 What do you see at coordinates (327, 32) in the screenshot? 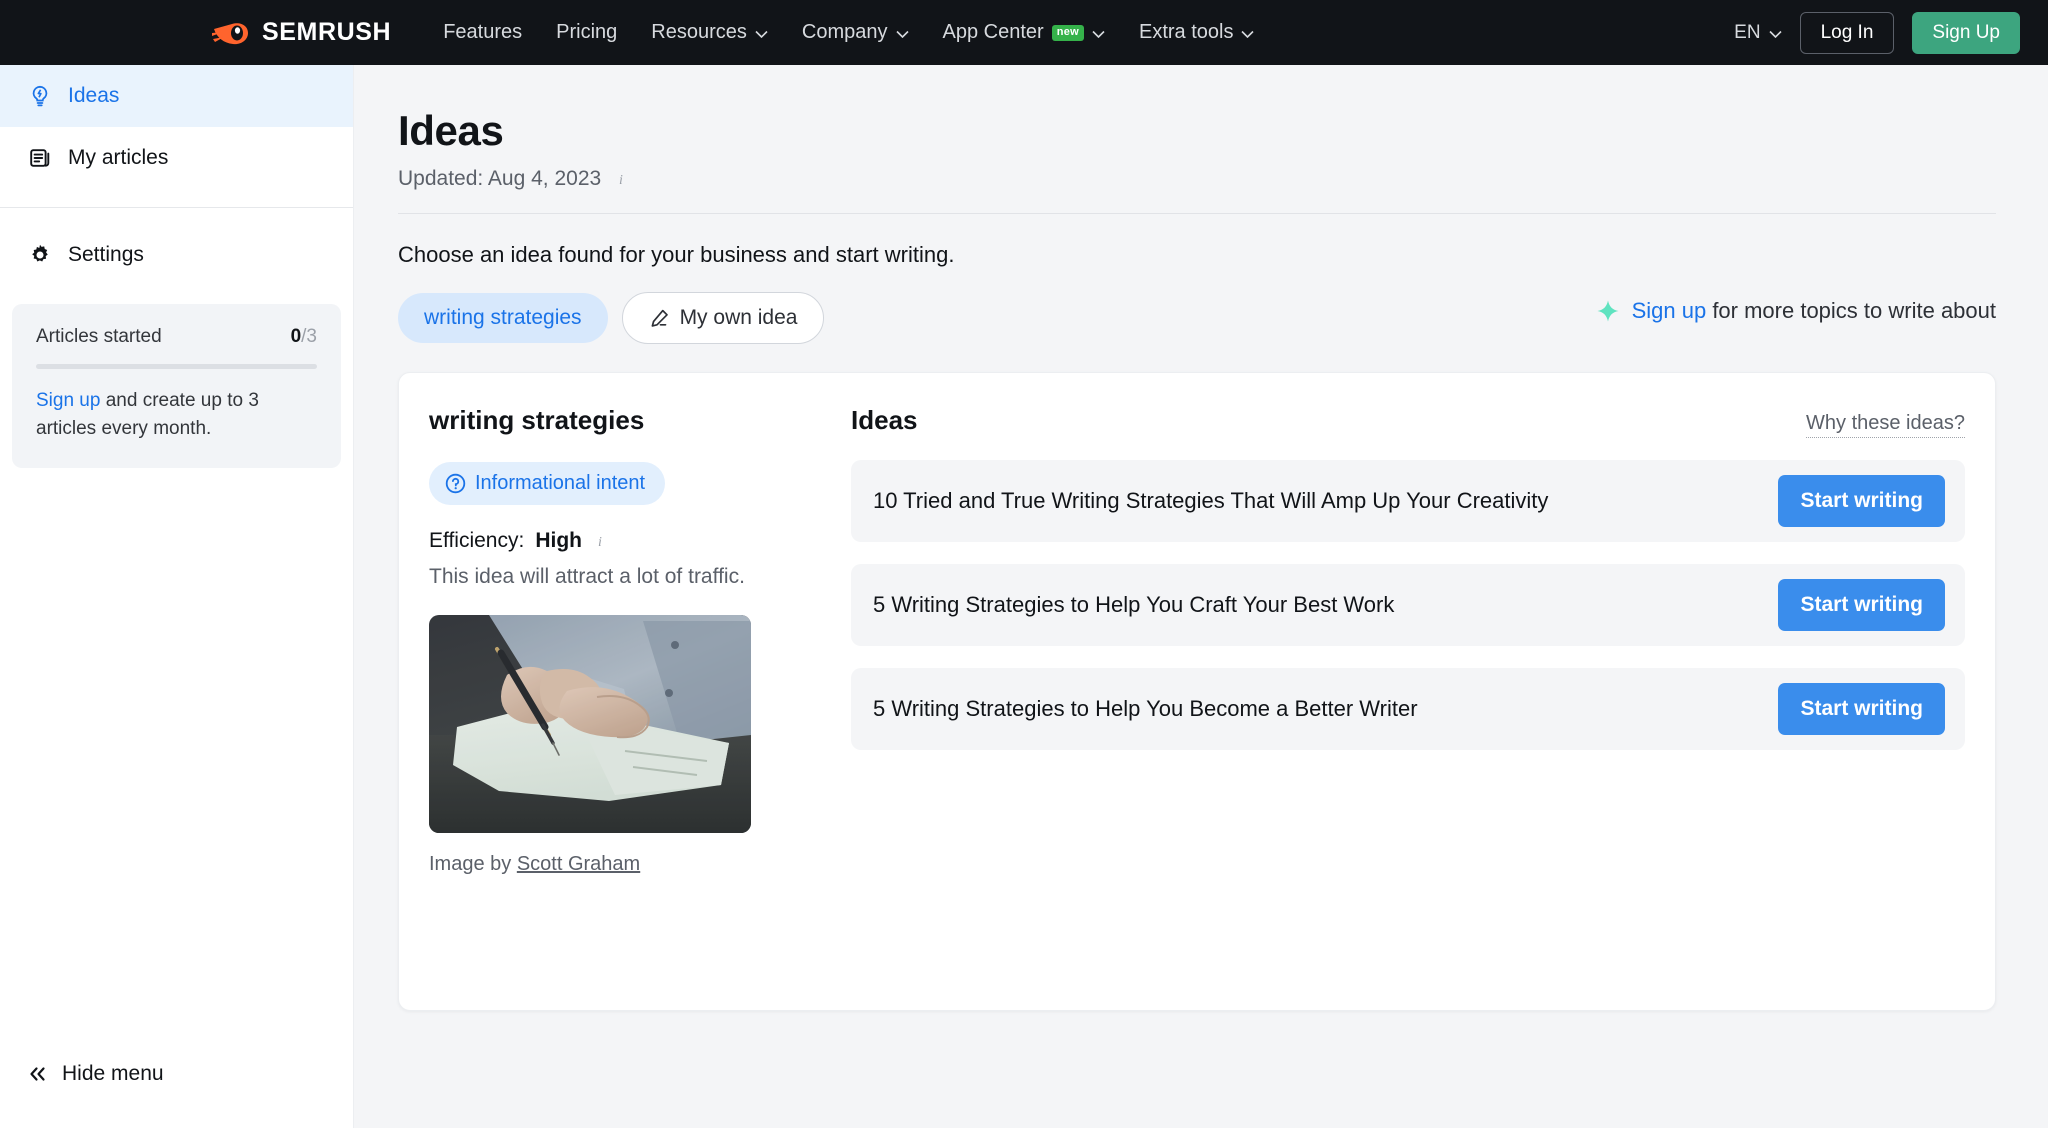
I see `brand-wordmark: SEMRUSH` at bounding box center [327, 32].